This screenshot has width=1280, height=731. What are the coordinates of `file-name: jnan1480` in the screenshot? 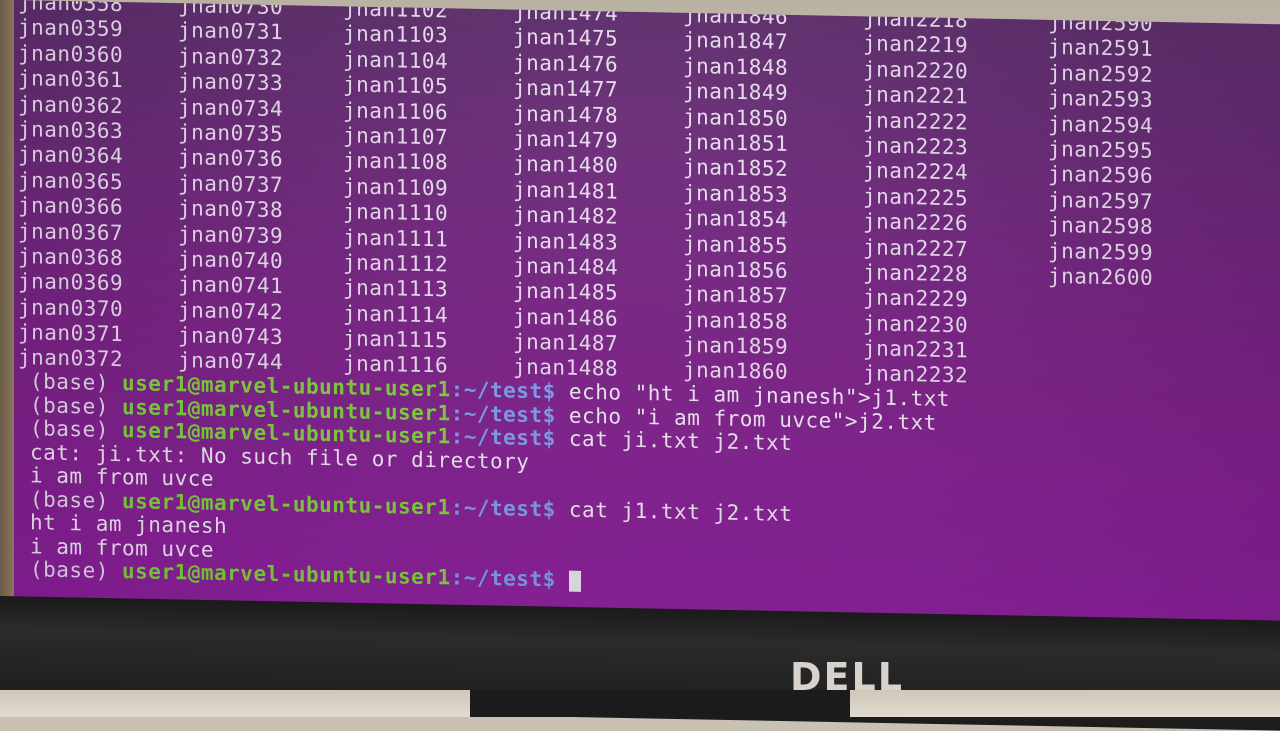 It's located at (566, 164).